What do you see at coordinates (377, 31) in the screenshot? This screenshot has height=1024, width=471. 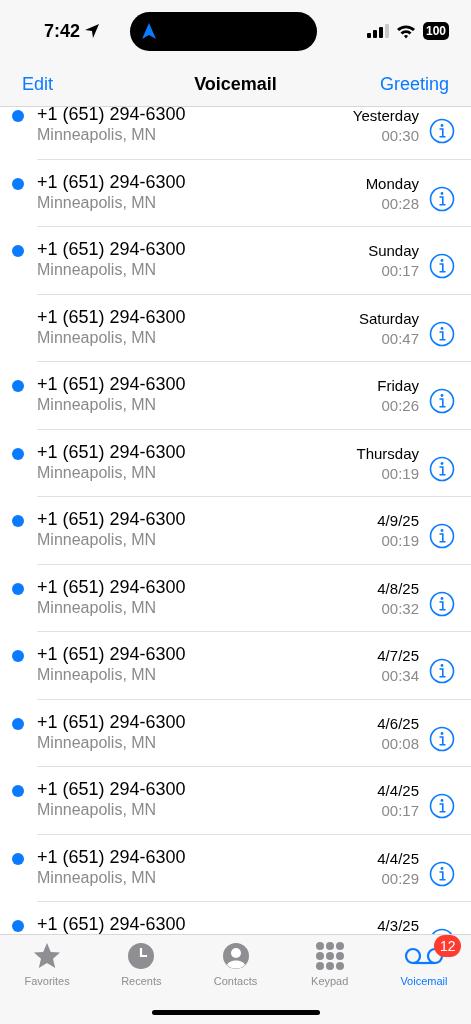 I see `signal-icon` at bounding box center [377, 31].